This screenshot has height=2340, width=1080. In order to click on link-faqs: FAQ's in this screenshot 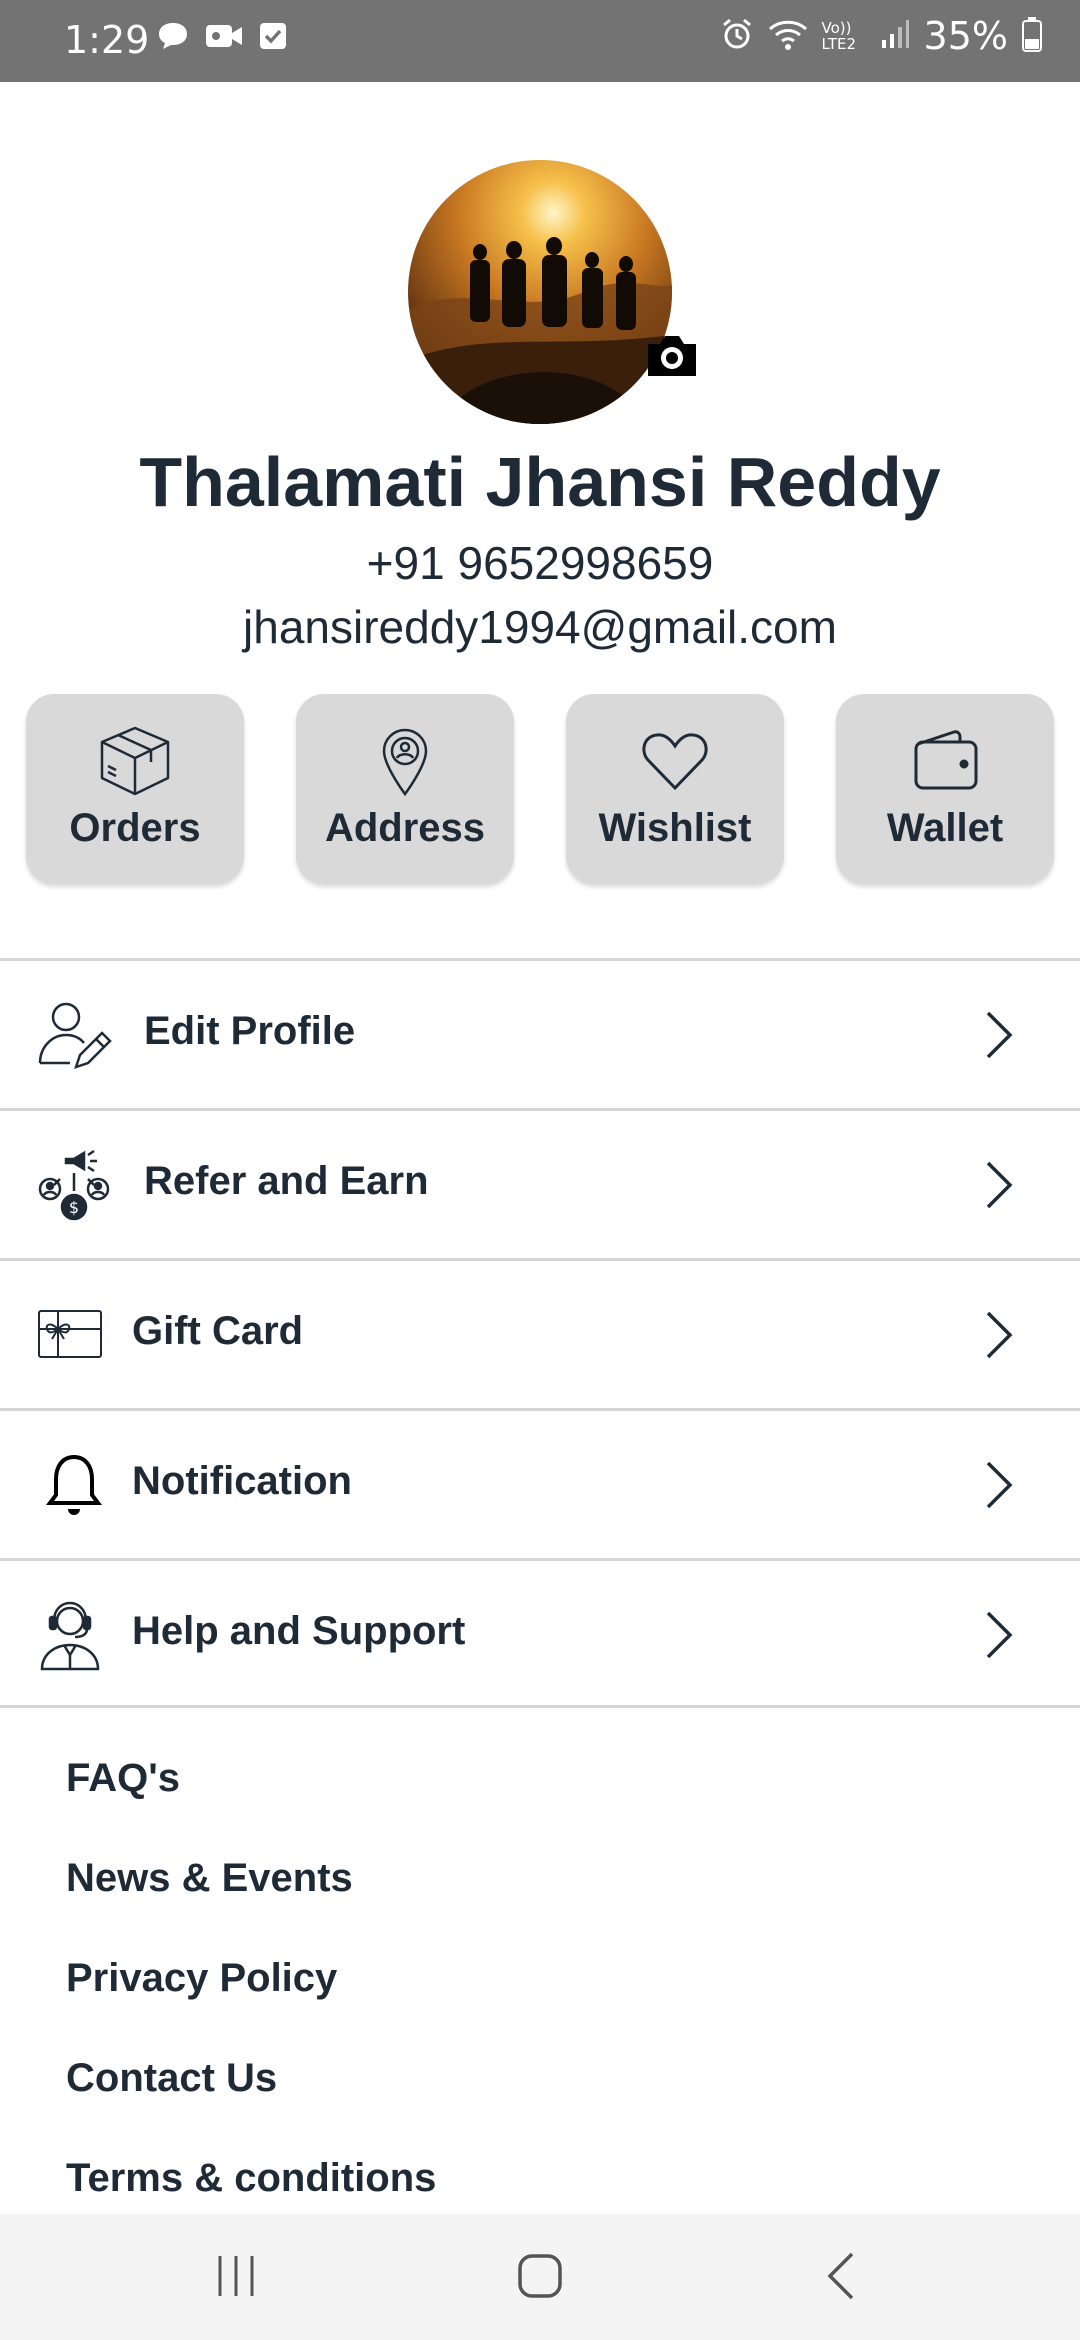, I will do `click(123, 1778)`.